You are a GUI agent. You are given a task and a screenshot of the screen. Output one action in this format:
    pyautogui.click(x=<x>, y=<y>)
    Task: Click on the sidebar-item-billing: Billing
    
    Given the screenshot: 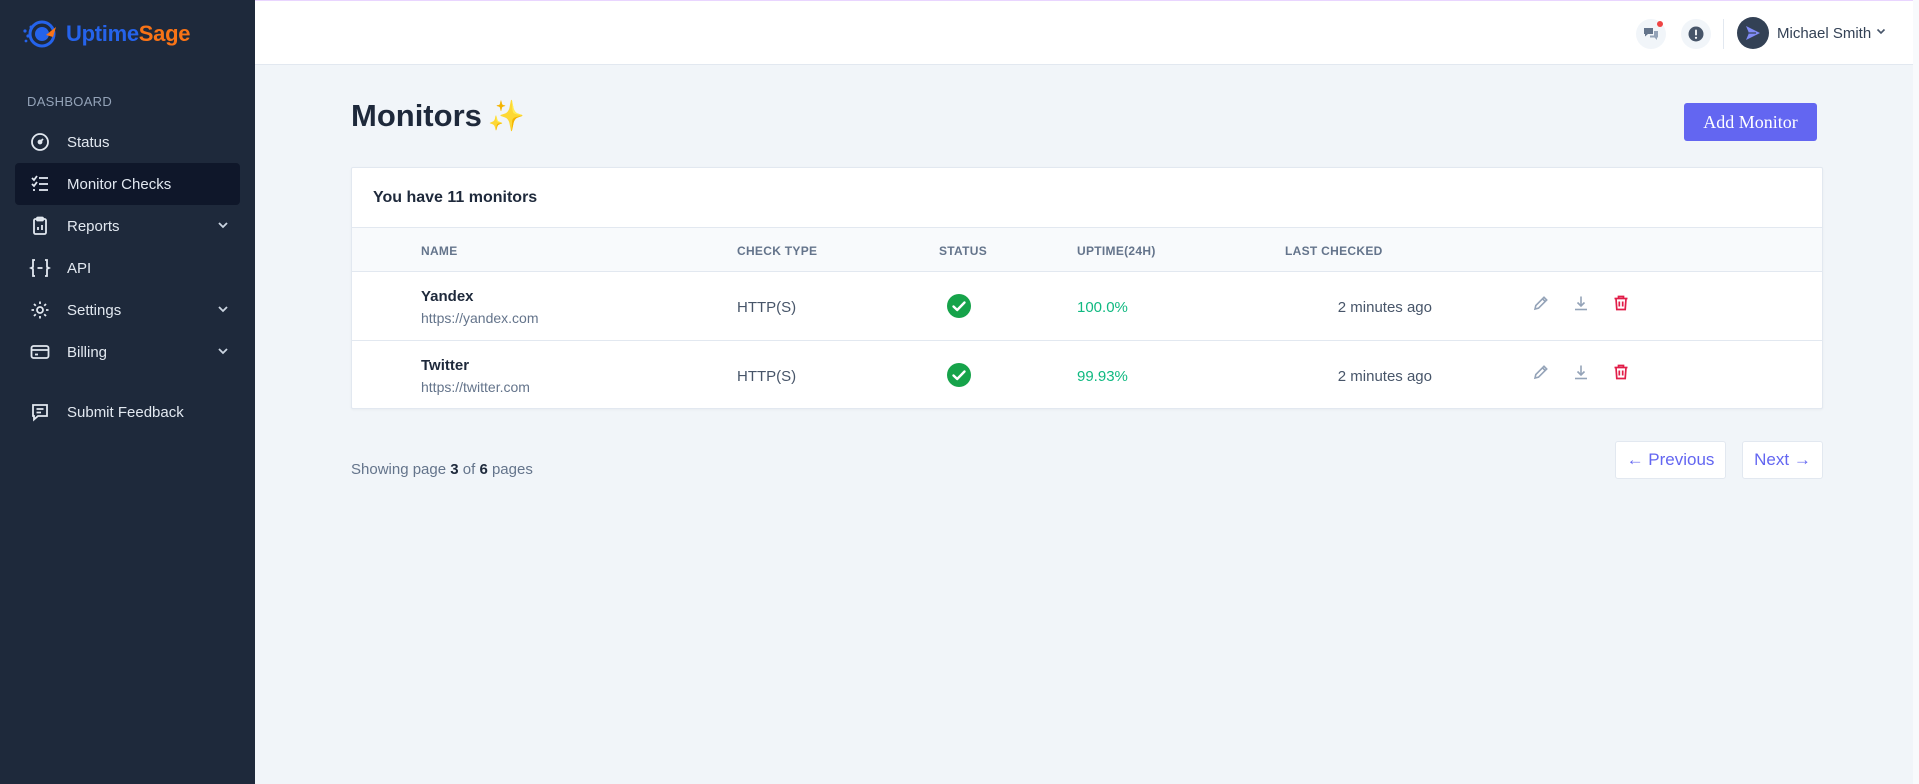 What is the action you would take?
    pyautogui.click(x=127, y=352)
    